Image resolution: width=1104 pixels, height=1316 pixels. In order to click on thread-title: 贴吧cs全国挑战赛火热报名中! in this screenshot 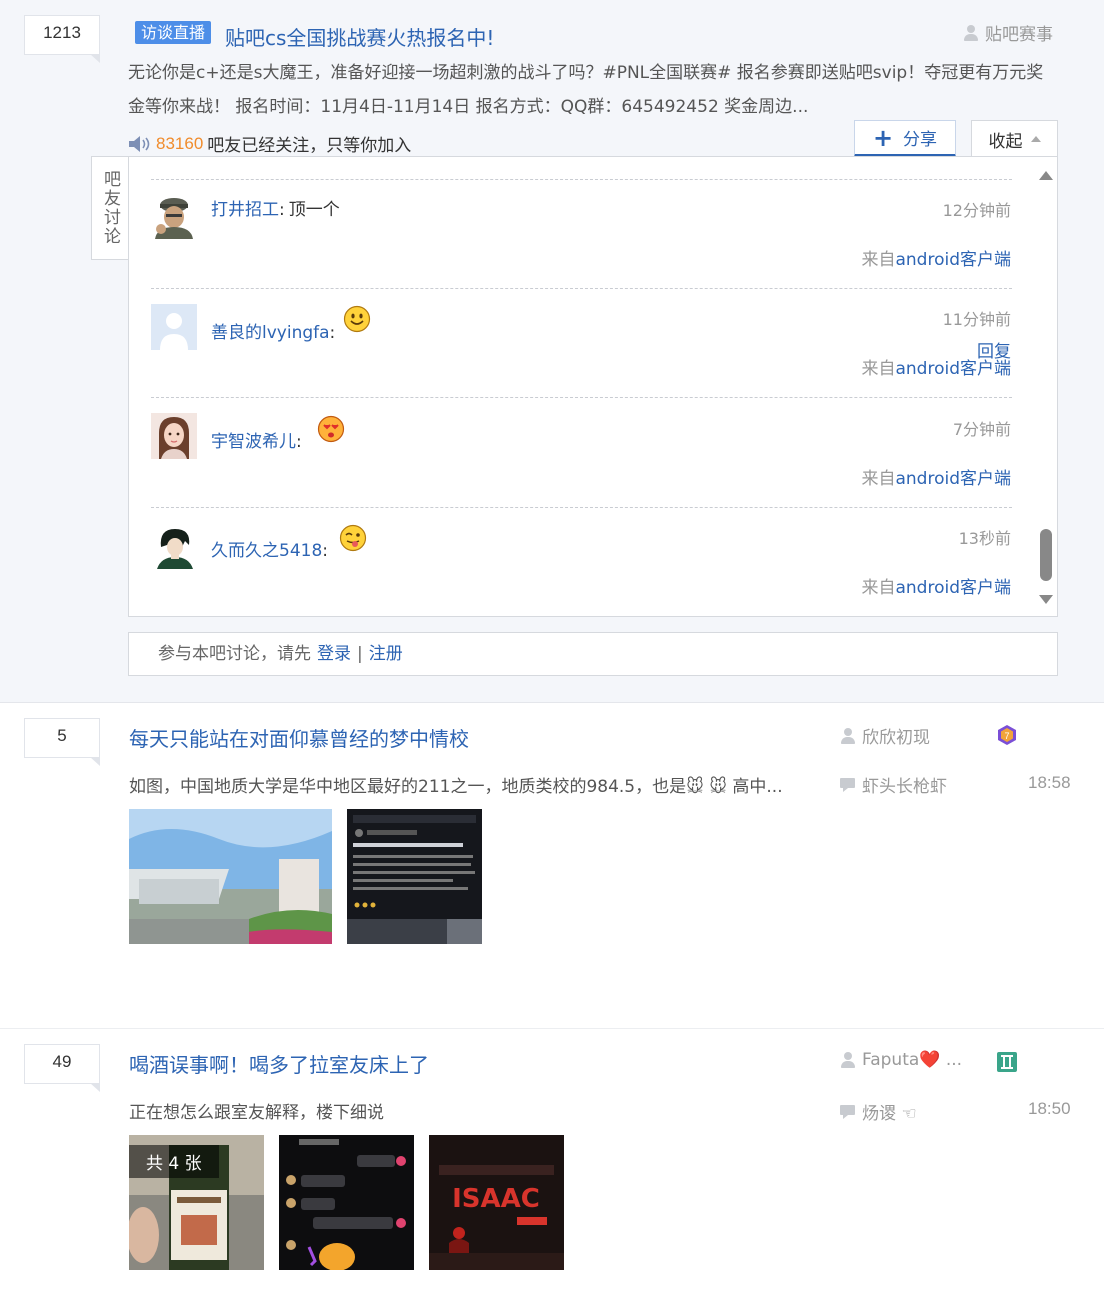, I will do `click(359, 36)`.